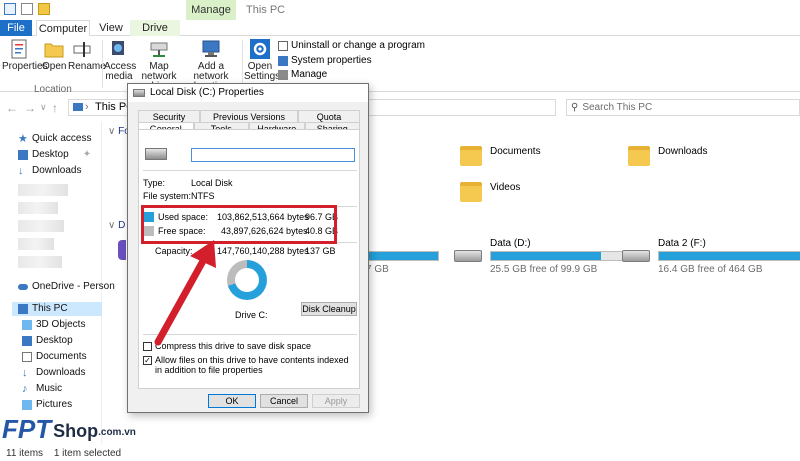  What do you see at coordinates (42, 389) in the screenshot?
I see `nav-music: ♪ Music` at bounding box center [42, 389].